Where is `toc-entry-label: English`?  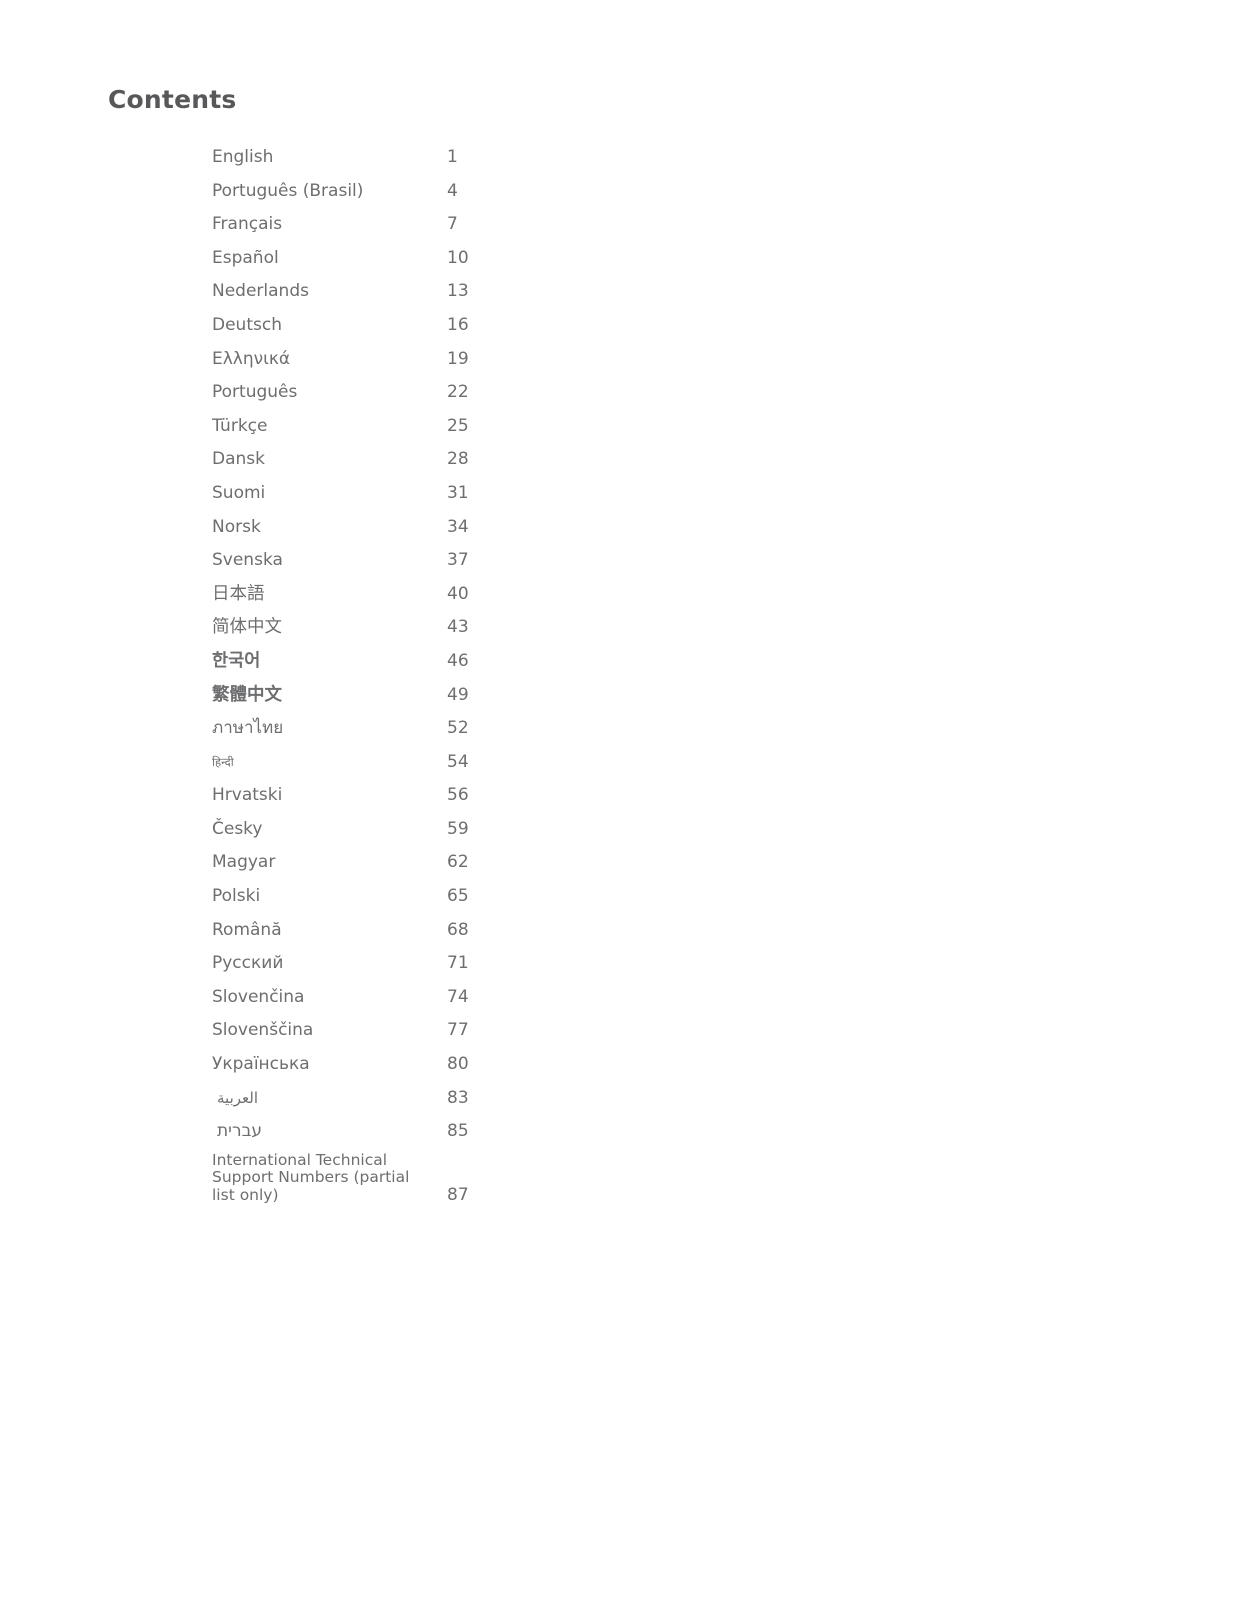
toc-entry-label: English is located at coordinates (243, 157).